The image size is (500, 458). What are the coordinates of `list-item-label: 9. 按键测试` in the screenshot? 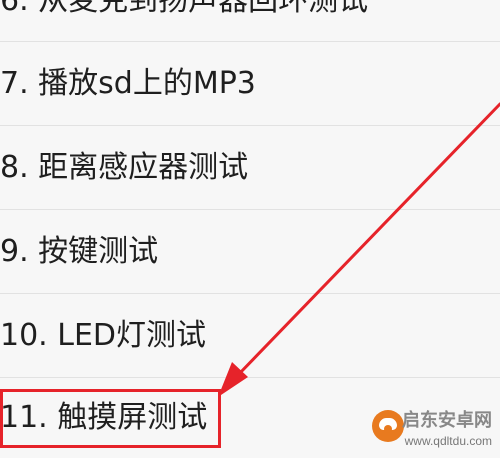 It's located at (79, 251).